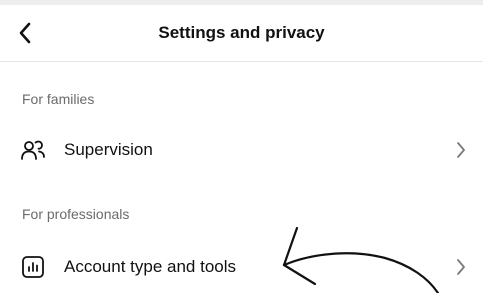  What do you see at coordinates (150, 266) in the screenshot?
I see `settings-item-label: Account type and tools` at bounding box center [150, 266].